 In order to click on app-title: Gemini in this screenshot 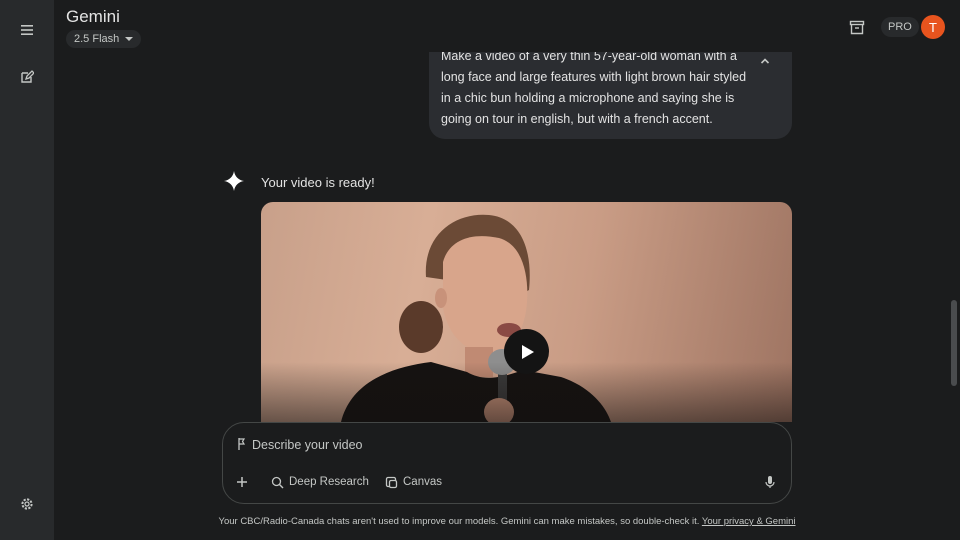, I will do `click(93, 16)`.